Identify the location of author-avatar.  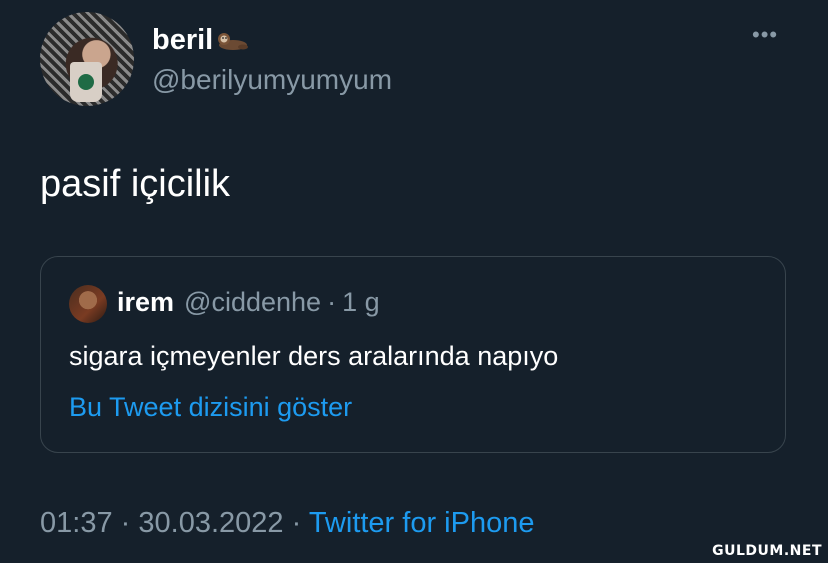
(87, 59).